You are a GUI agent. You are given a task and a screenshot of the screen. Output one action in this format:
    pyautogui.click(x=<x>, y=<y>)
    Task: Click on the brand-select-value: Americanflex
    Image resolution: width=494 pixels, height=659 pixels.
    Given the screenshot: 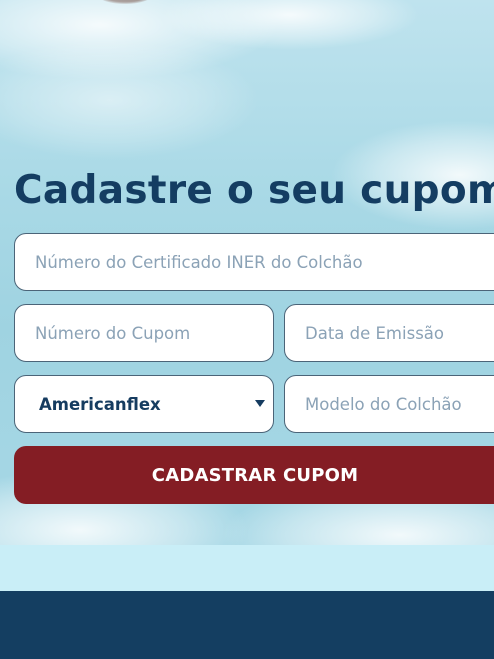 What is the action you would take?
    pyautogui.click(x=100, y=404)
    